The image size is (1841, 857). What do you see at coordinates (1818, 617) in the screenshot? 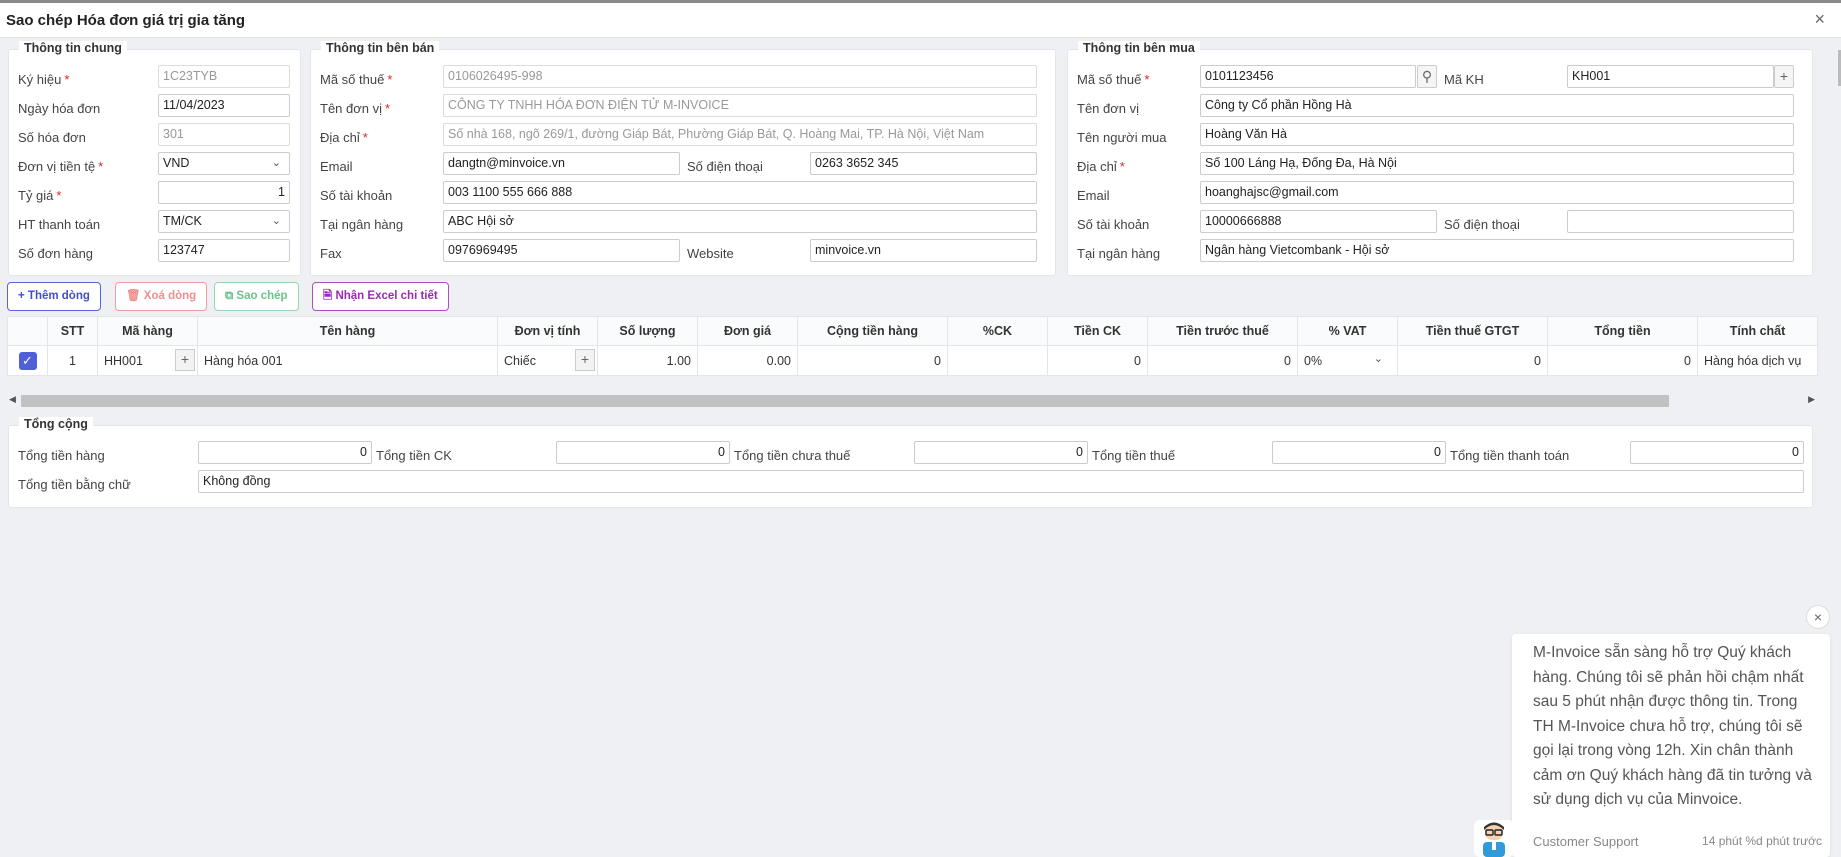
I see `close-chat-icon: ×` at bounding box center [1818, 617].